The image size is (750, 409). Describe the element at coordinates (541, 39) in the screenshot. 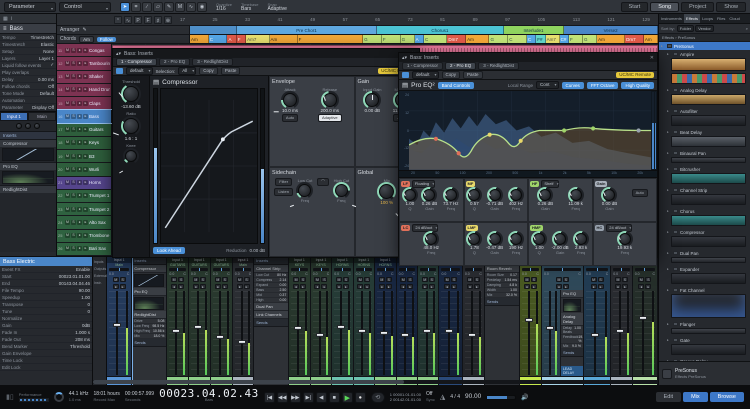

I see `chord-f: F#` at that location.